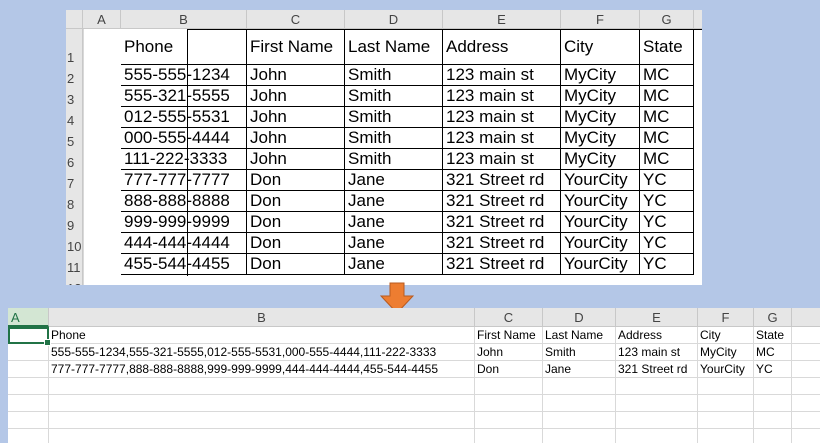 The image size is (820, 443). I want to click on row-header: 6, so click(74, 159).